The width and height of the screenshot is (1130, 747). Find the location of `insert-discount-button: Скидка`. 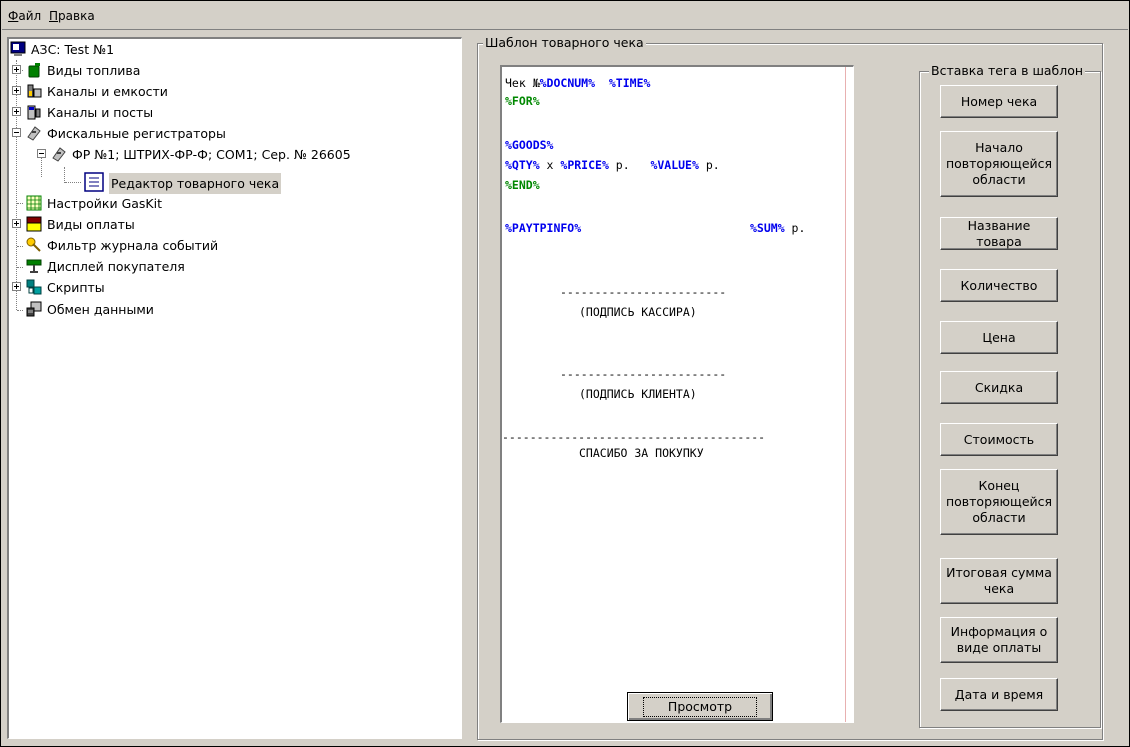

insert-discount-button: Скидка is located at coordinates (999, 387).